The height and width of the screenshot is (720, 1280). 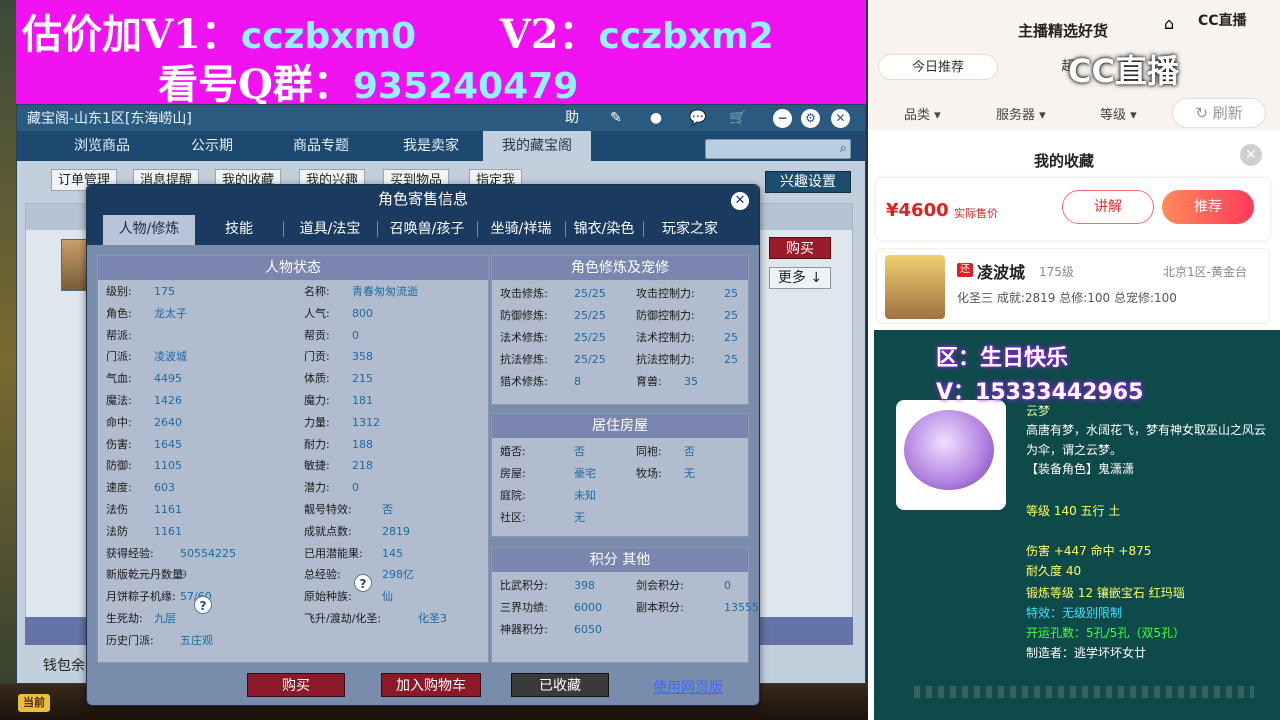 What do you see at coordinates (168, 422) in the screenshot?
I see `stat-value: 2640` at bounding box center [168, 422].